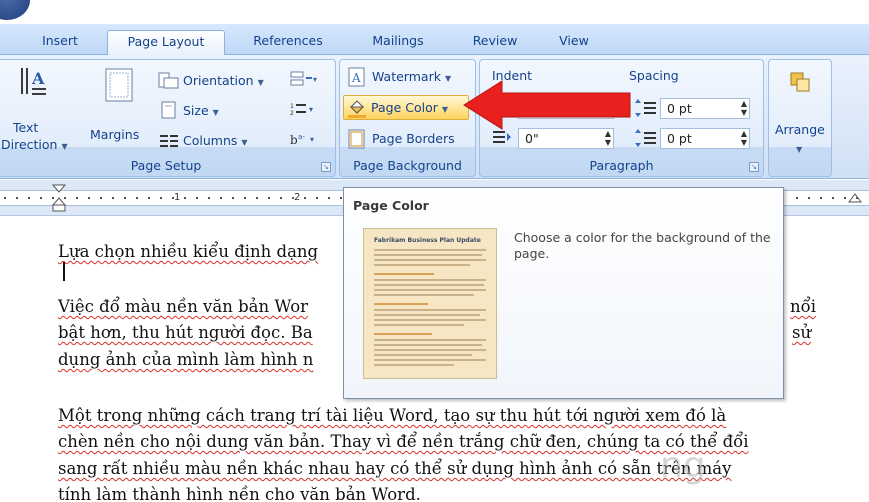 The width and height of the screenshot is (869, 502). What do you see at coordinates (186, 359) in the screenshot?
I see `document-line: dụng ảnh của mình làm hình n` at bounding box center [186, 359].